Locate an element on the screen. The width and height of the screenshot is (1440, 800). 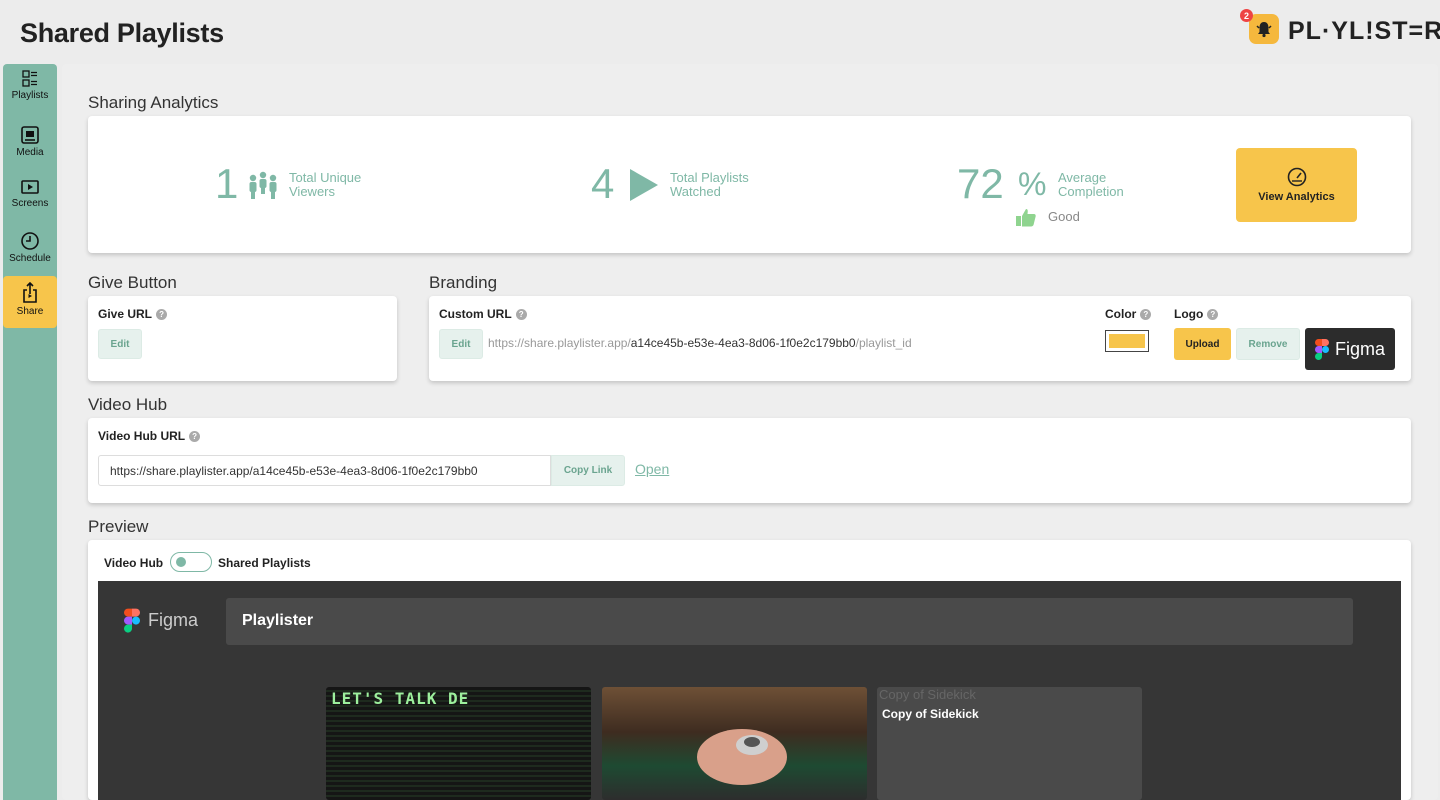
toggle-knob is located at coordinates (181, 562).